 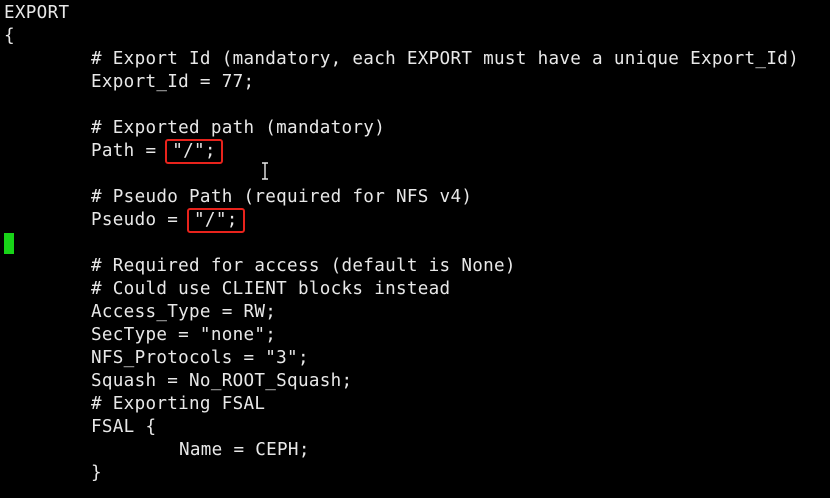 I want to click on code-line-comment-exported-path: # Exported path (mandatory), so click(x=238, y=128).